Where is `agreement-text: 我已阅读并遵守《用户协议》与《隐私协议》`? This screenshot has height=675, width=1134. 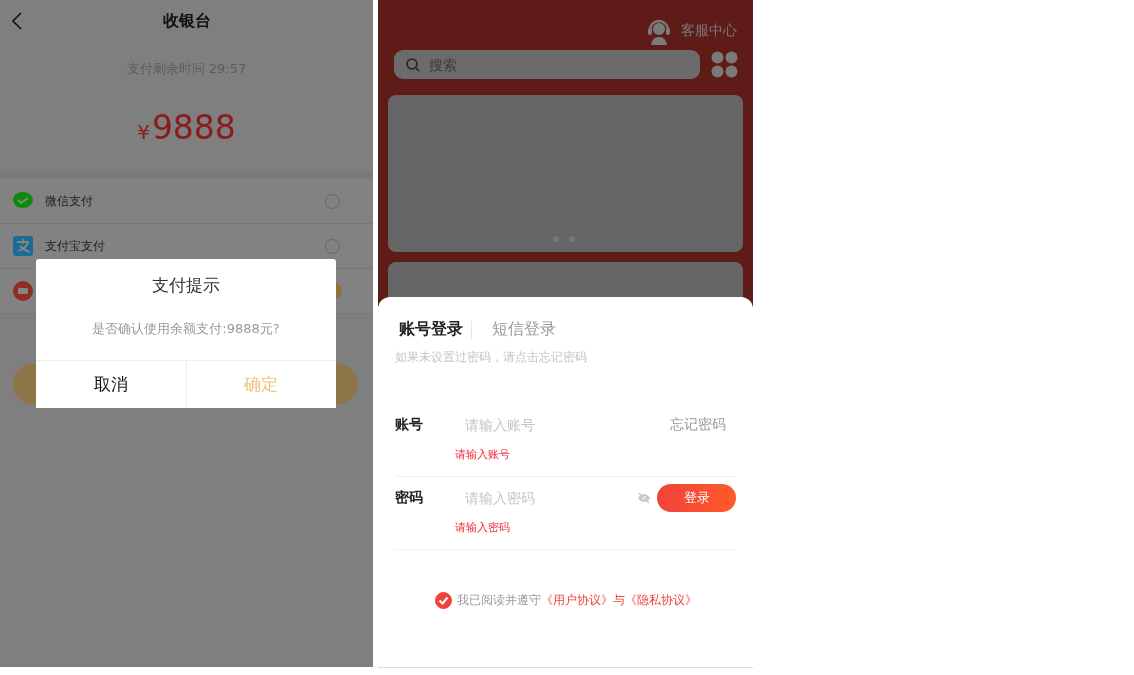
agreement-text: 我已阅读并遵守《用户协议》与《隐私协议》 is located at coordinates (576, 600).